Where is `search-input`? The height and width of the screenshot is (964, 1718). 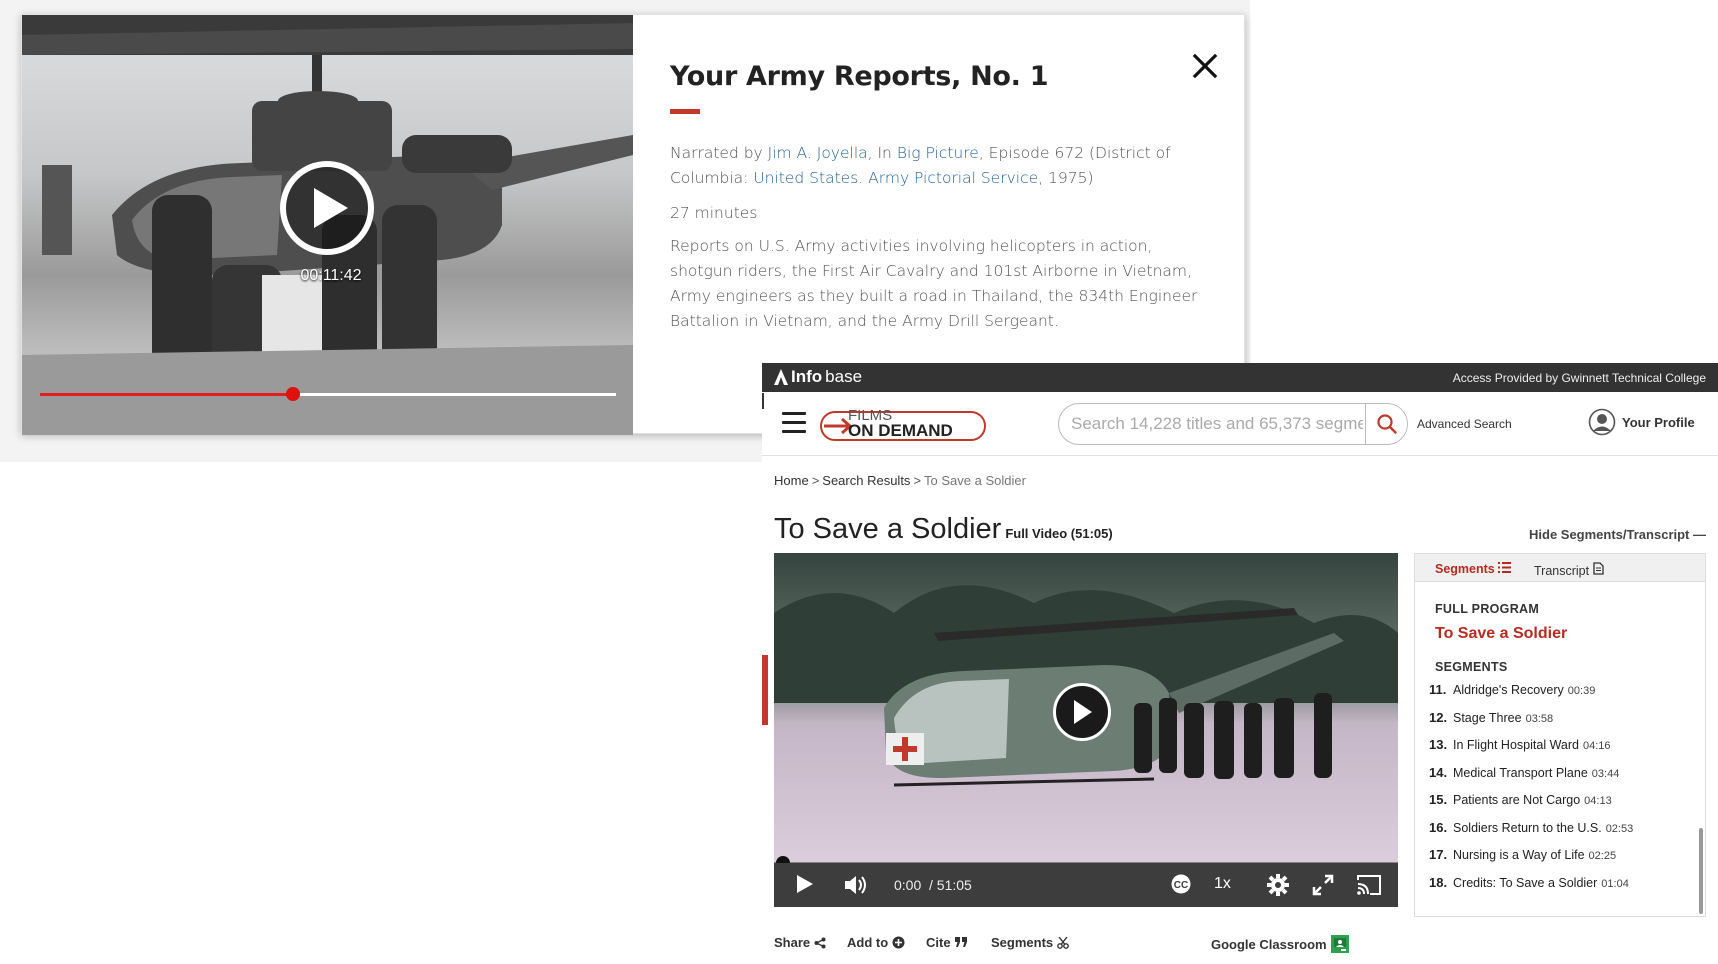 search-input is located at coordinates (1211, 424).